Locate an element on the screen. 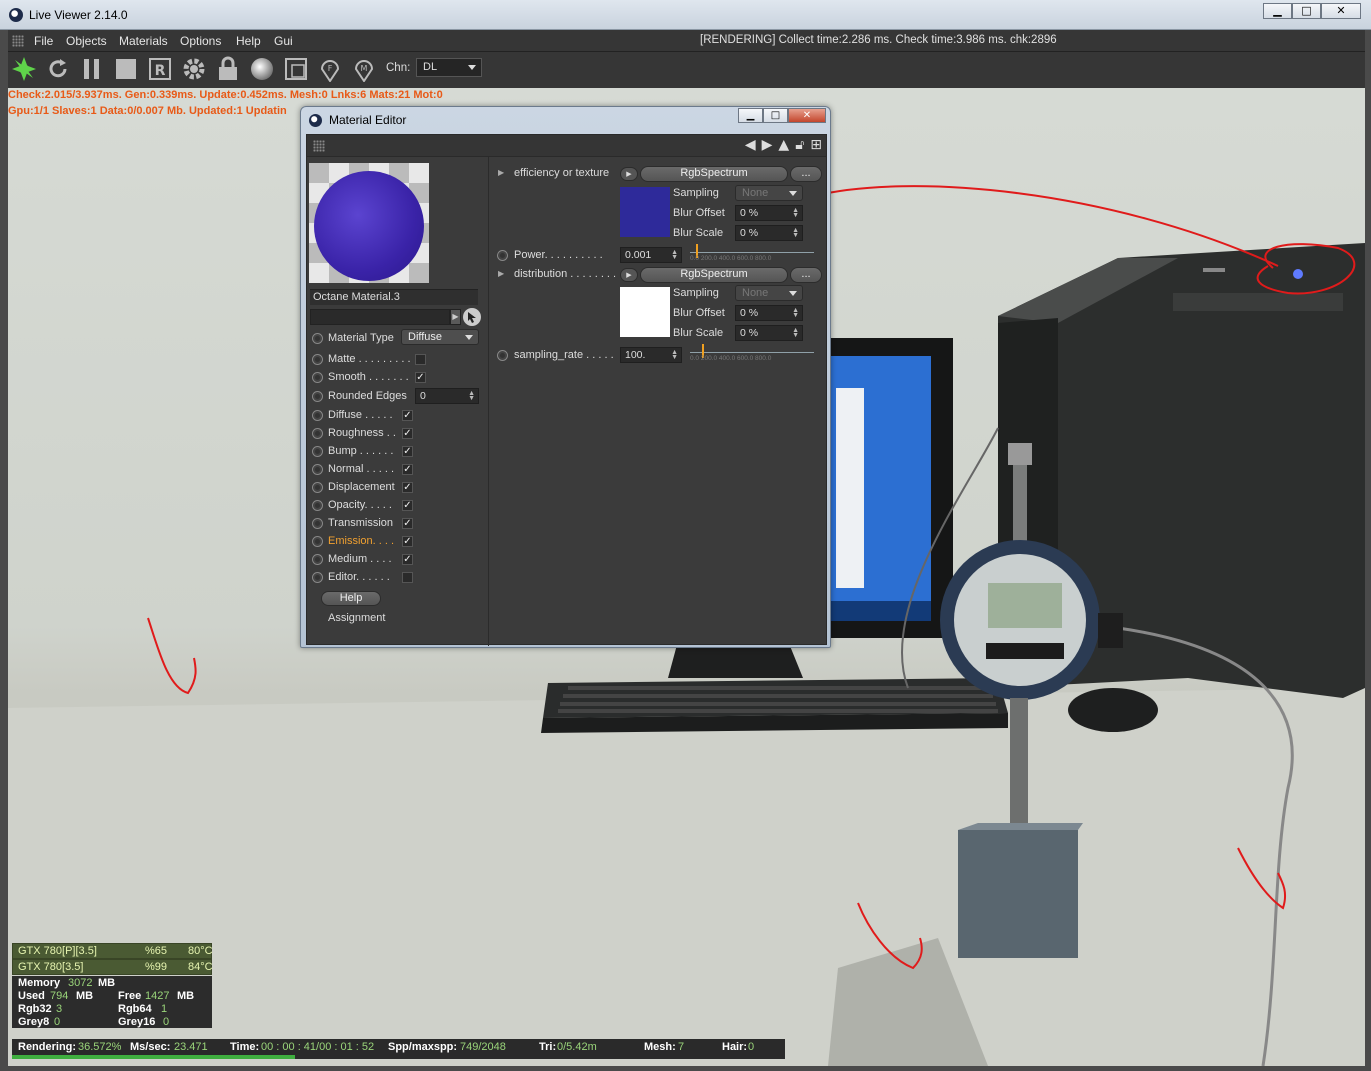 The width and height of the screenshot is (1371, 1071). material-type-radio is located at coordinates (317, 338).